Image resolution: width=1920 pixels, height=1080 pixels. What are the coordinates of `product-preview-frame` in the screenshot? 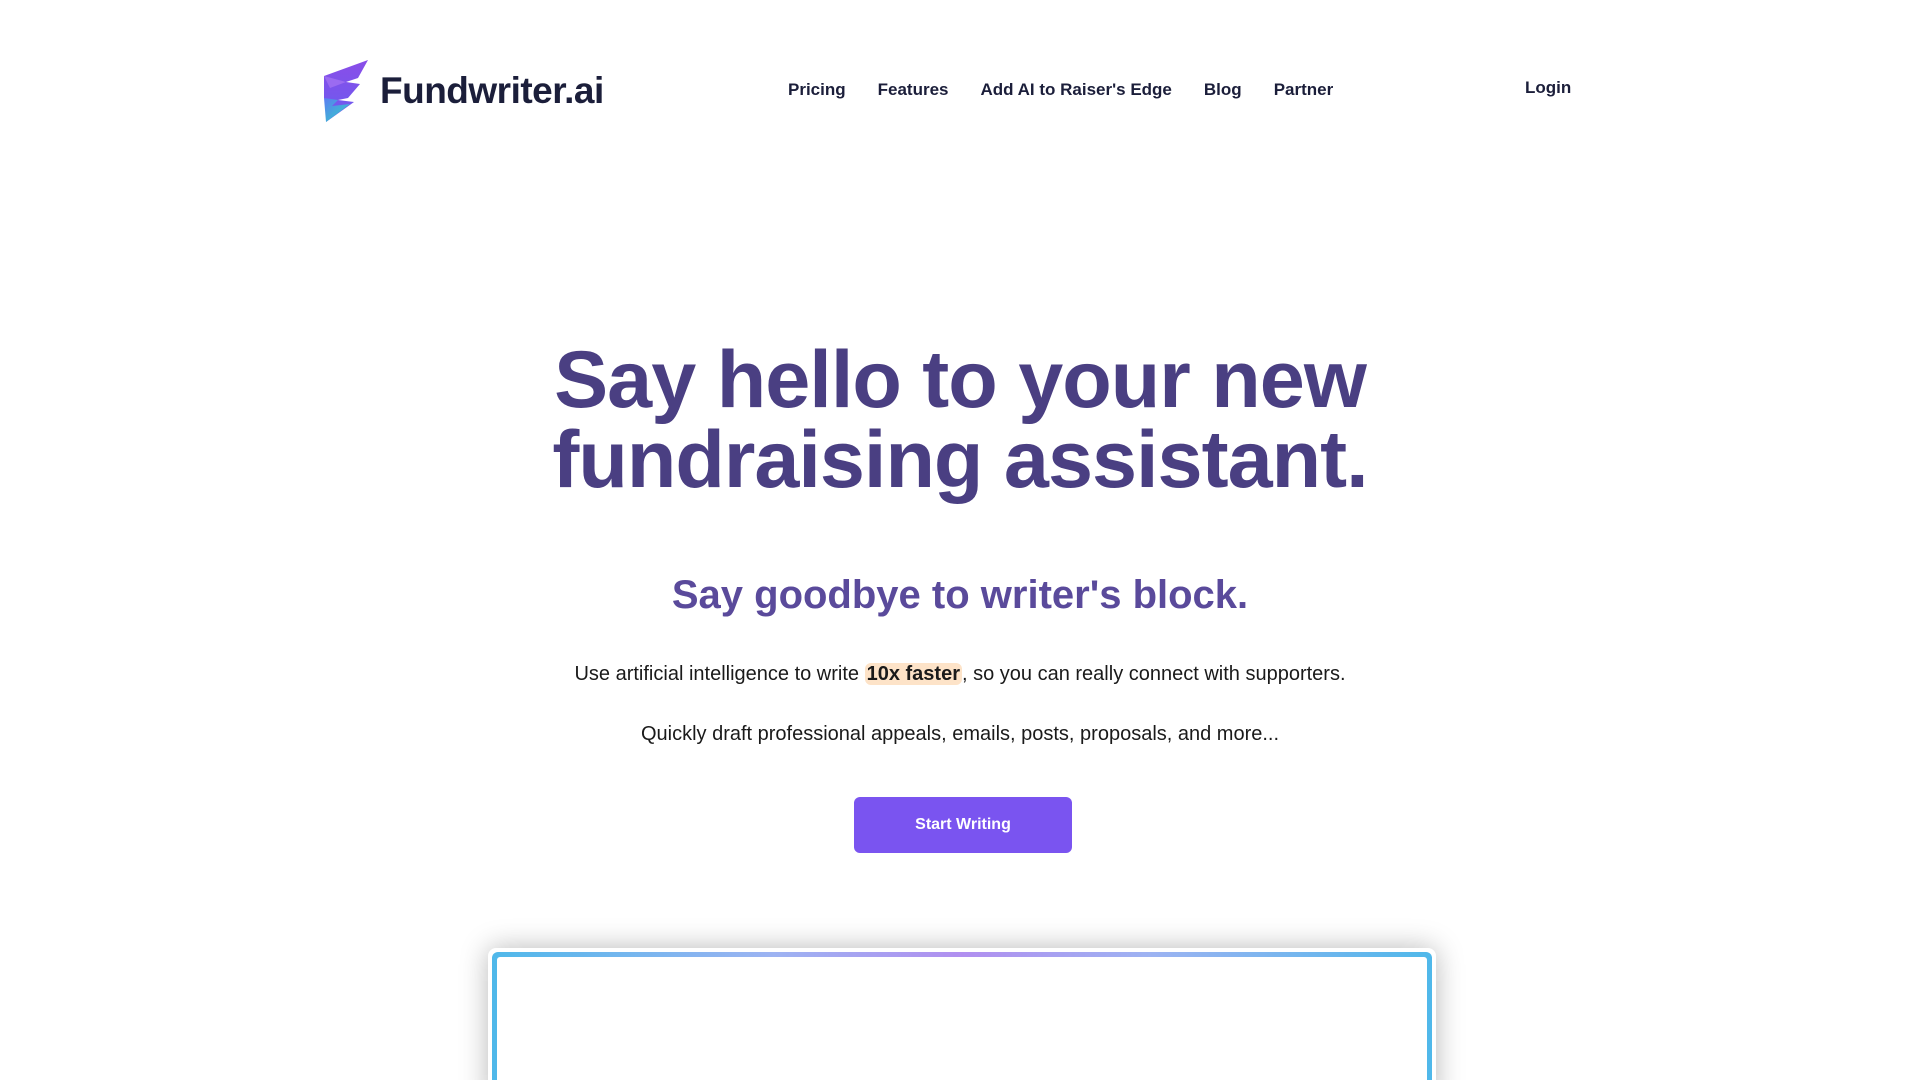 It's located at (962, 1016).